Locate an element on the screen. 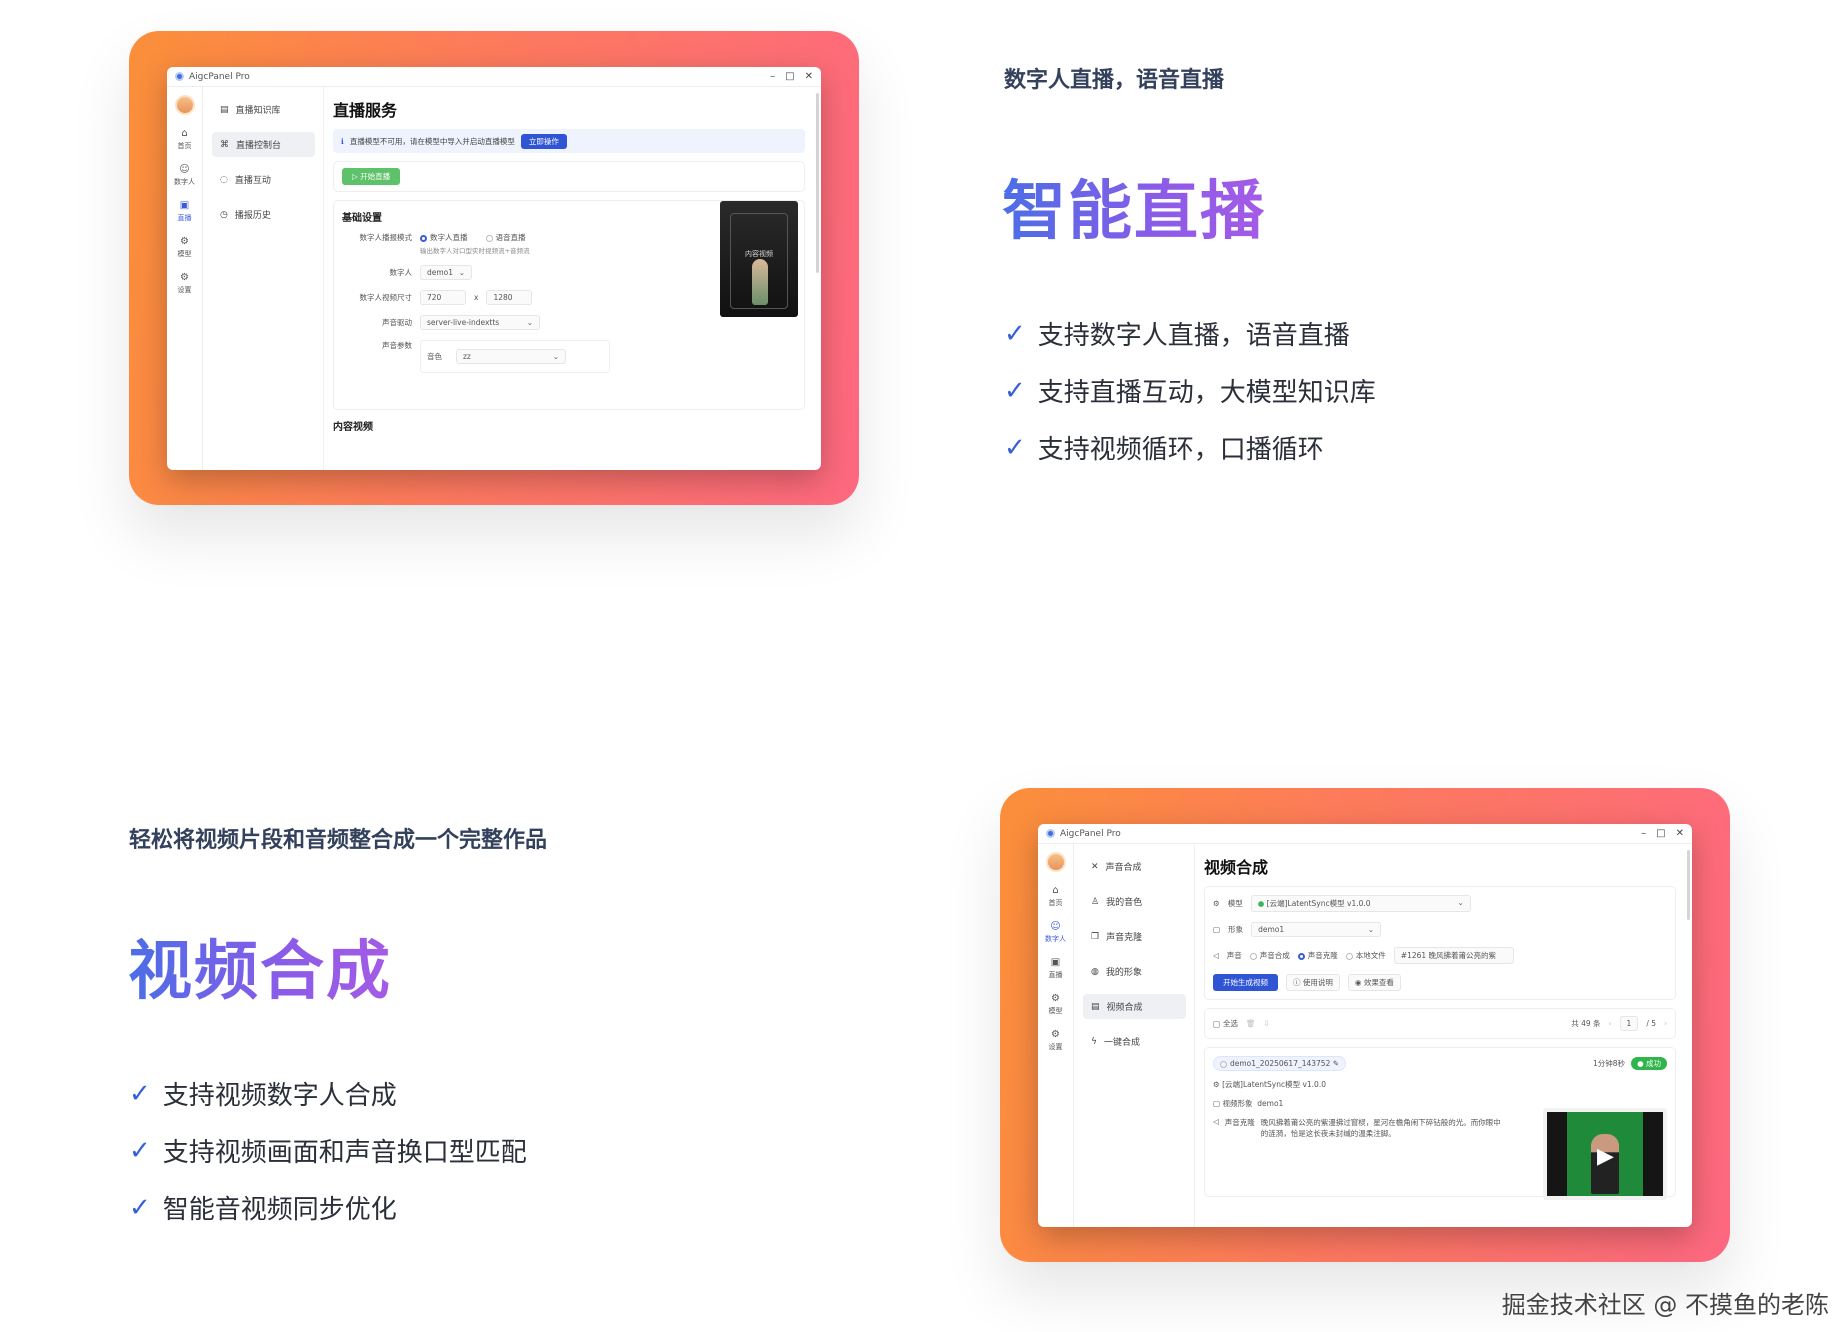  window-controls: – □ ✕ is located at coordinates (791, 76).